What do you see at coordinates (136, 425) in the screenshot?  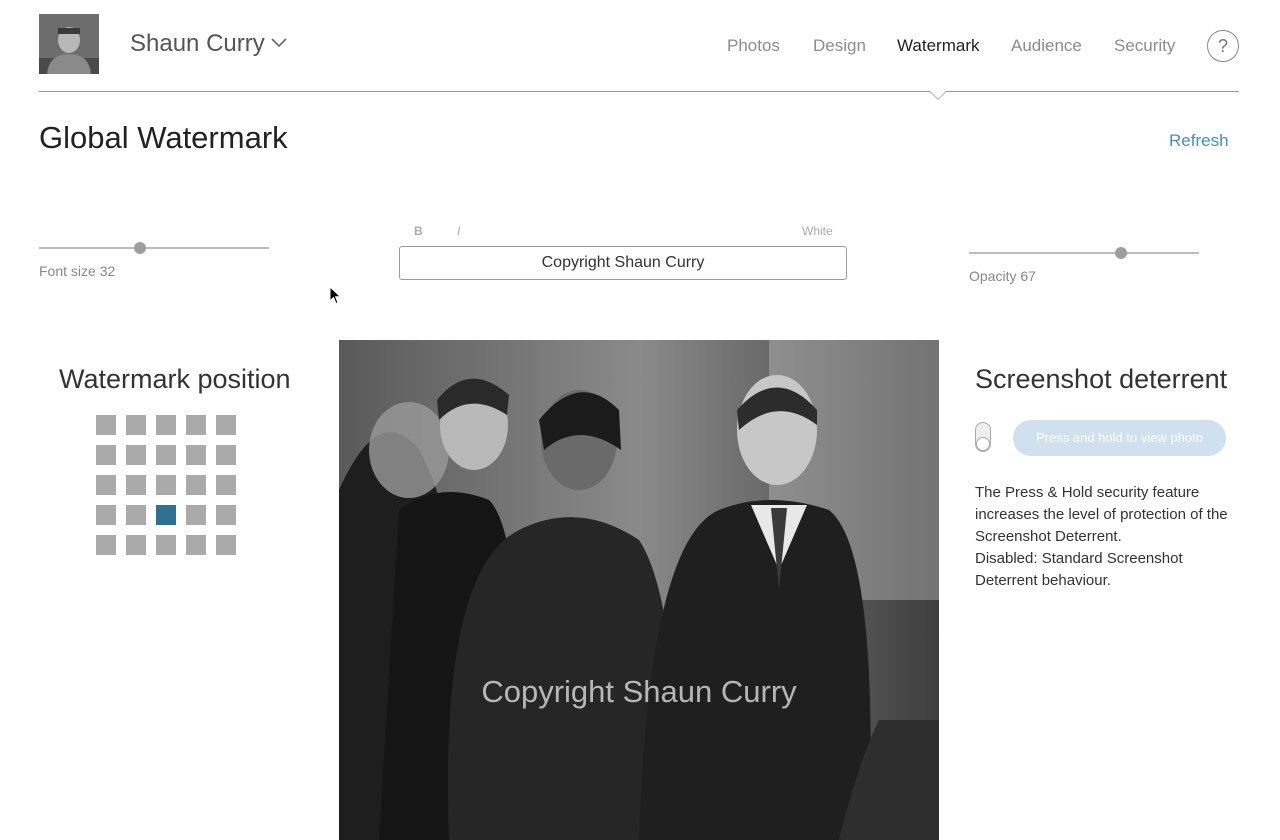 I see `position-cell-r0-c1` at bounding box center [136, 425].